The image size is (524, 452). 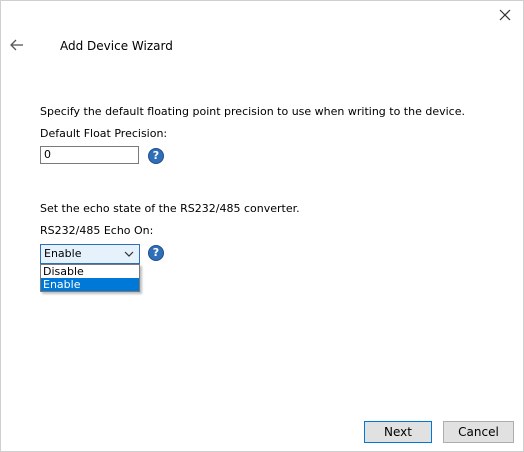 What do you see at coordinates (63, 253) in the screenshot?
I see `echo-select-value: Enable` at bounding box center [63, 253].